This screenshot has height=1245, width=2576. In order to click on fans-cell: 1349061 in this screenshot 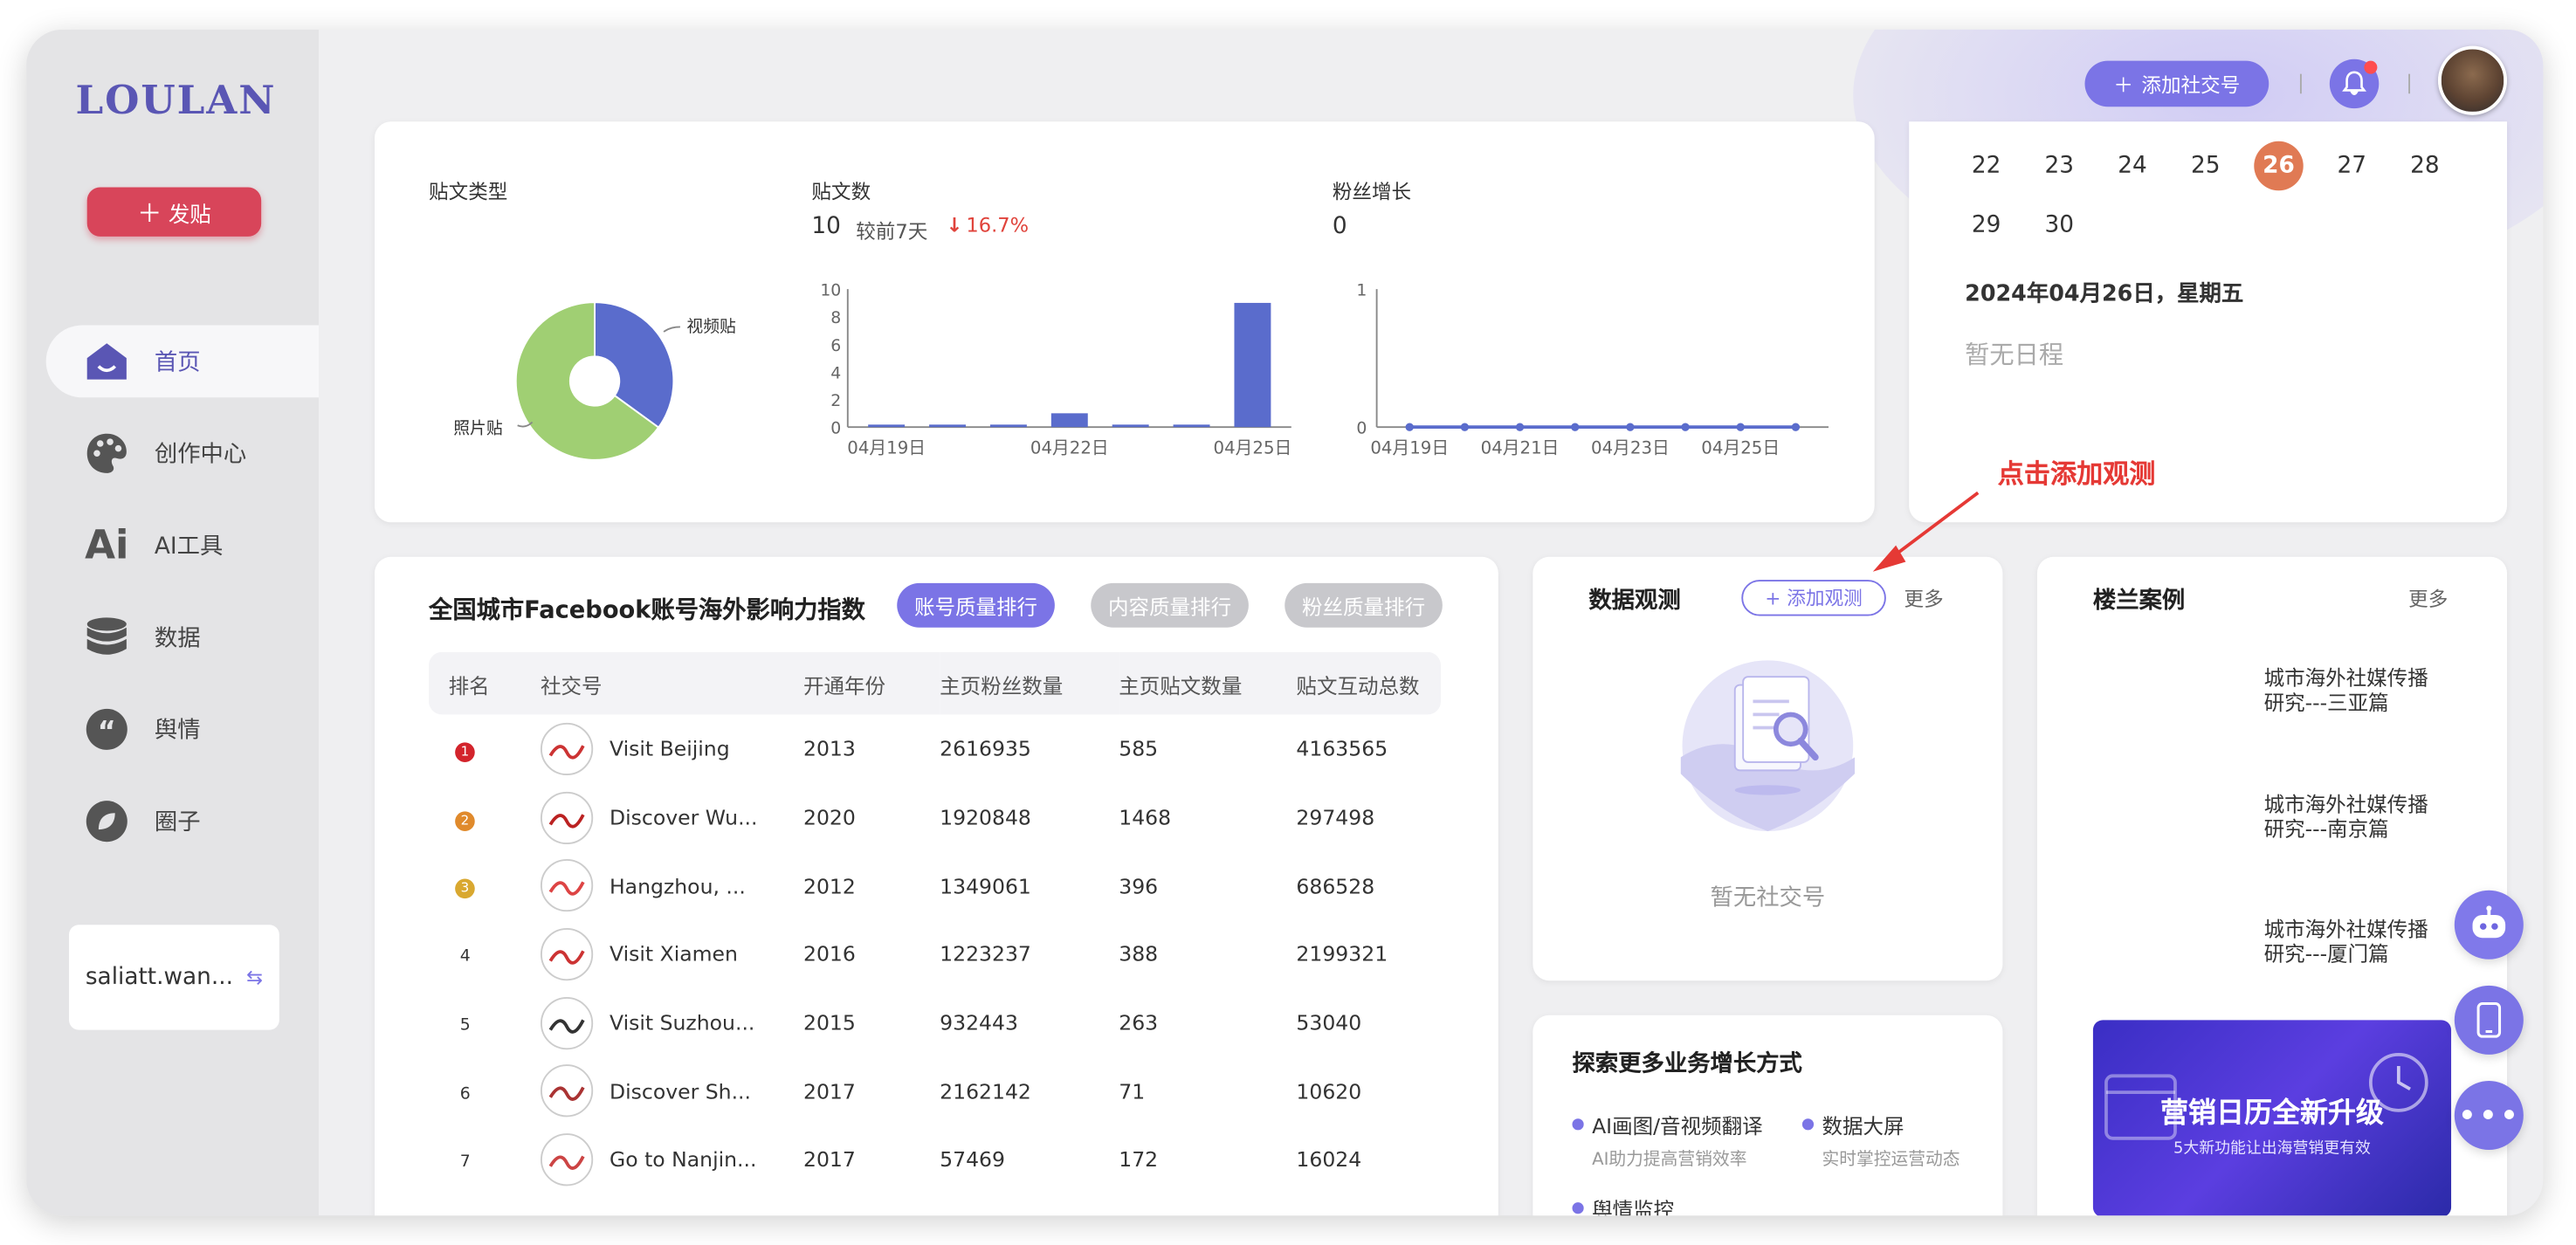, I will do `click(985, 885)`.